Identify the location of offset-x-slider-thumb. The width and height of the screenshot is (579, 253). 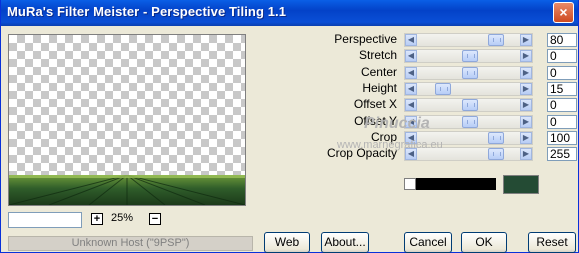
(470, 105).